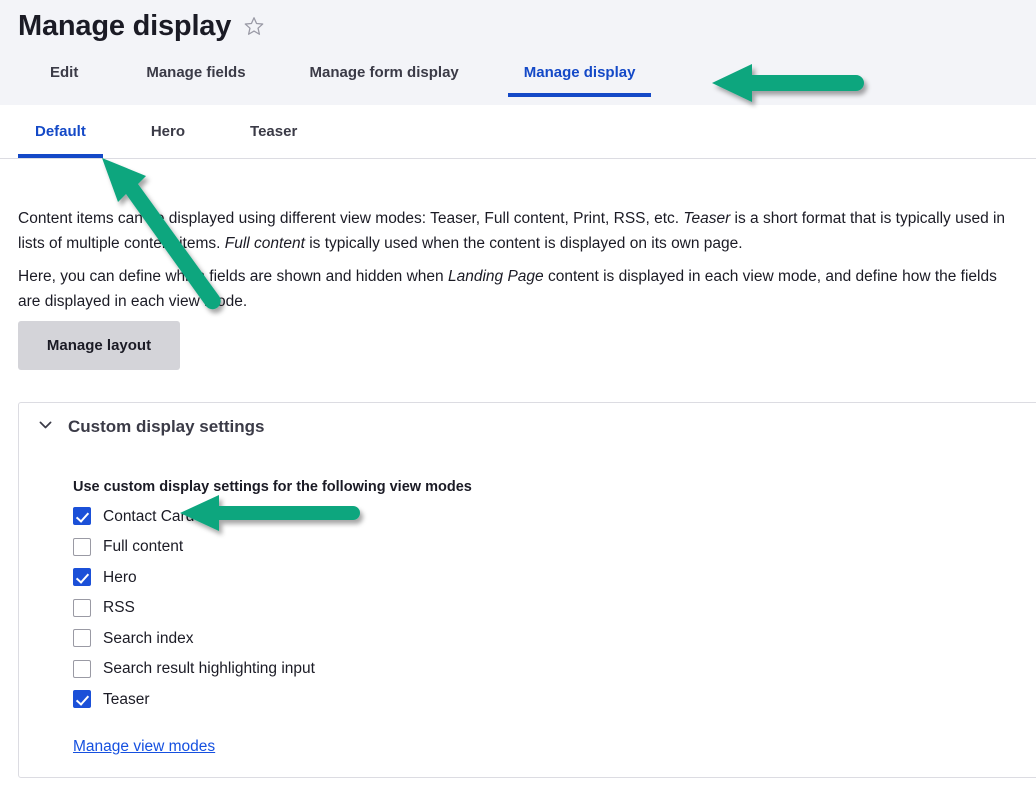  Describe the element at coordinates (254, 28) in the screenshot. I see `star-icon` at that location.